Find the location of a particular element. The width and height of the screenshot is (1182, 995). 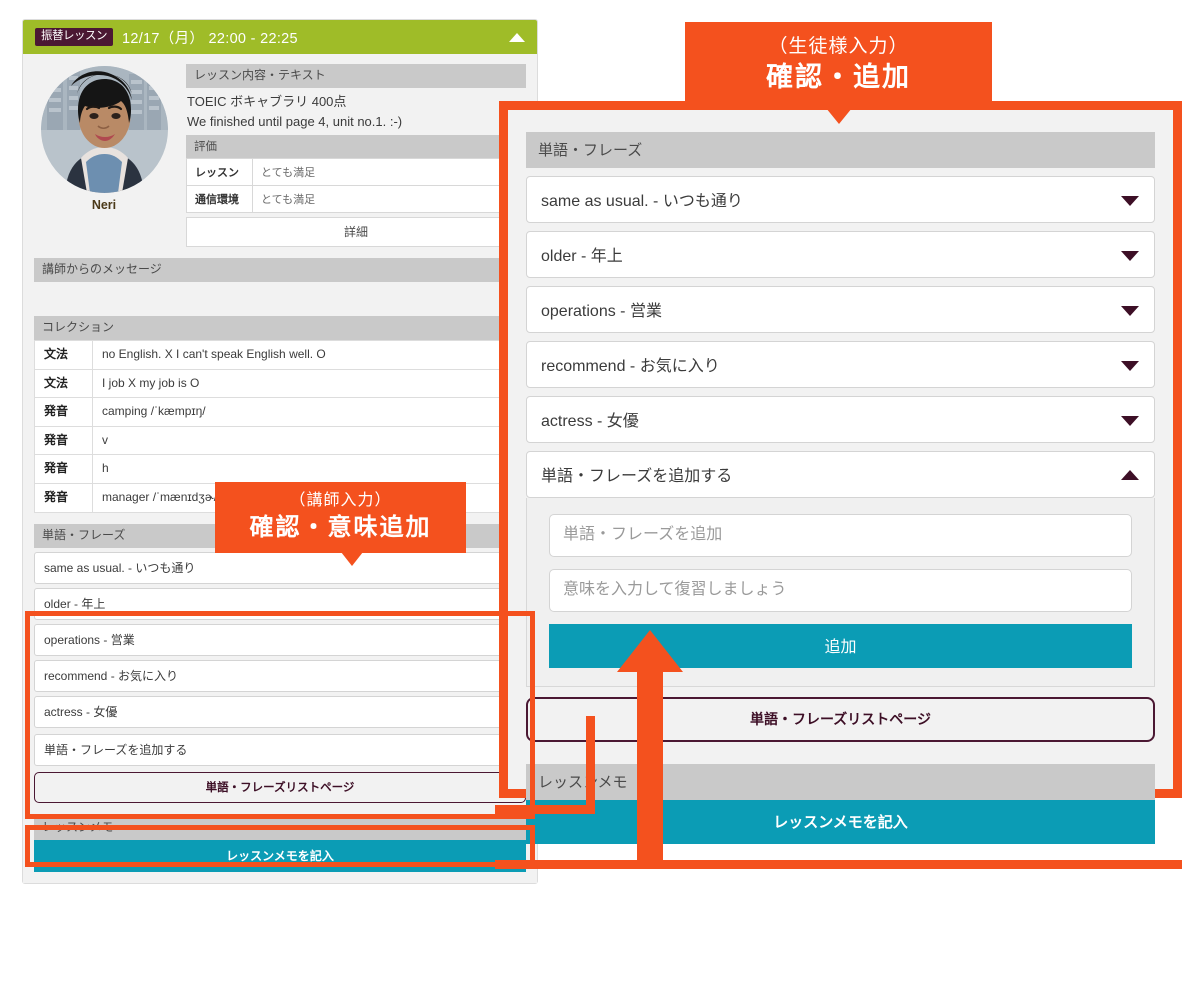

teacher-message-body is located at coordinates (280, 295).